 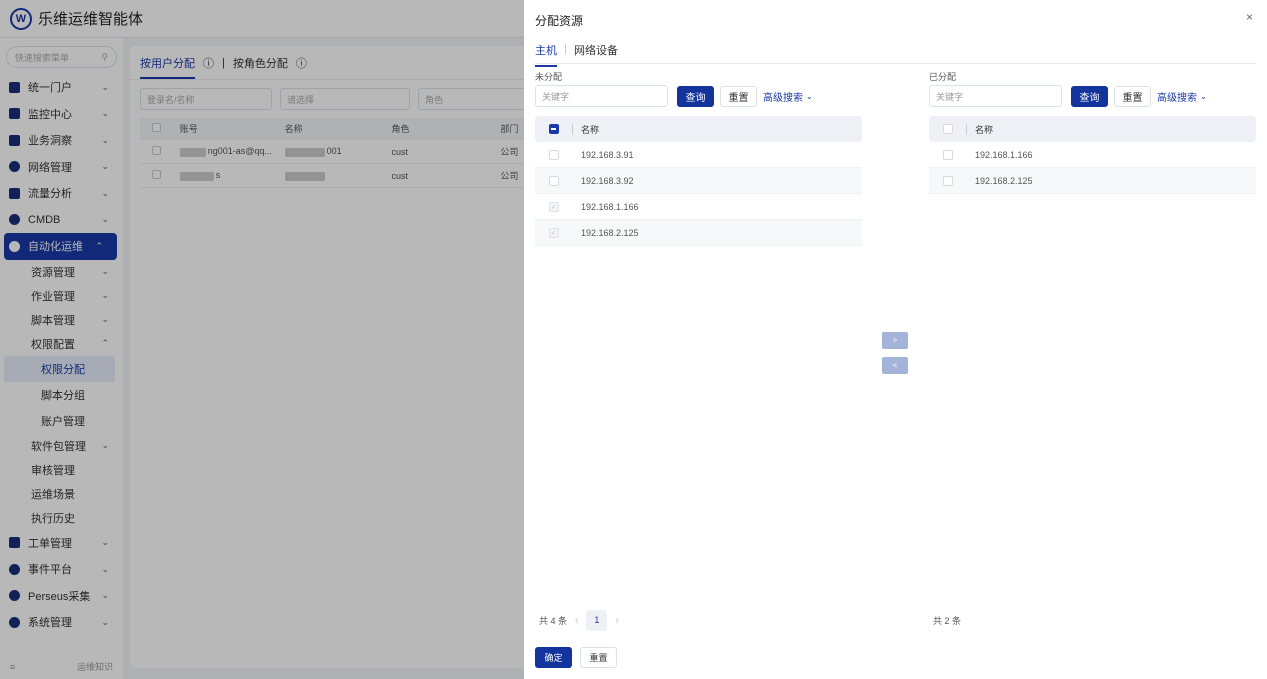 I want to click on assigned-advanced-search-link: 高级搜索 ⌄, so click(x=1182, y=96).